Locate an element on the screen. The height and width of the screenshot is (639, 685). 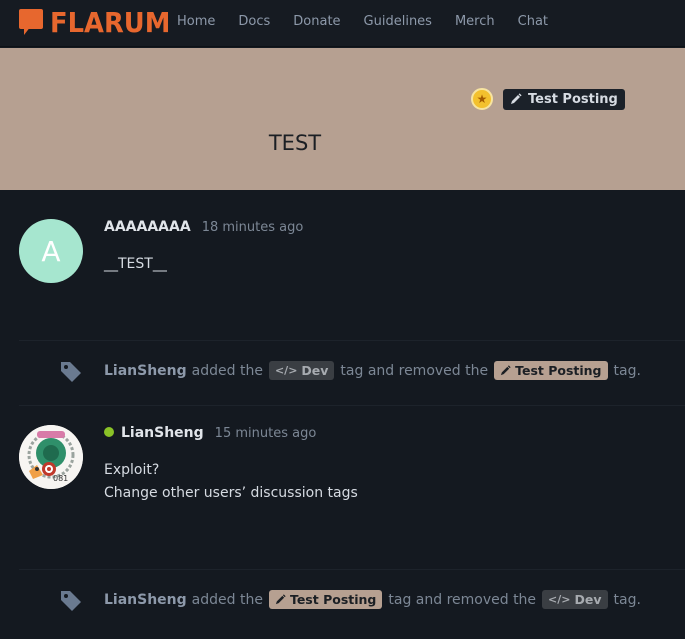
nav-donate: Donate is located at coordinates (316, 21).